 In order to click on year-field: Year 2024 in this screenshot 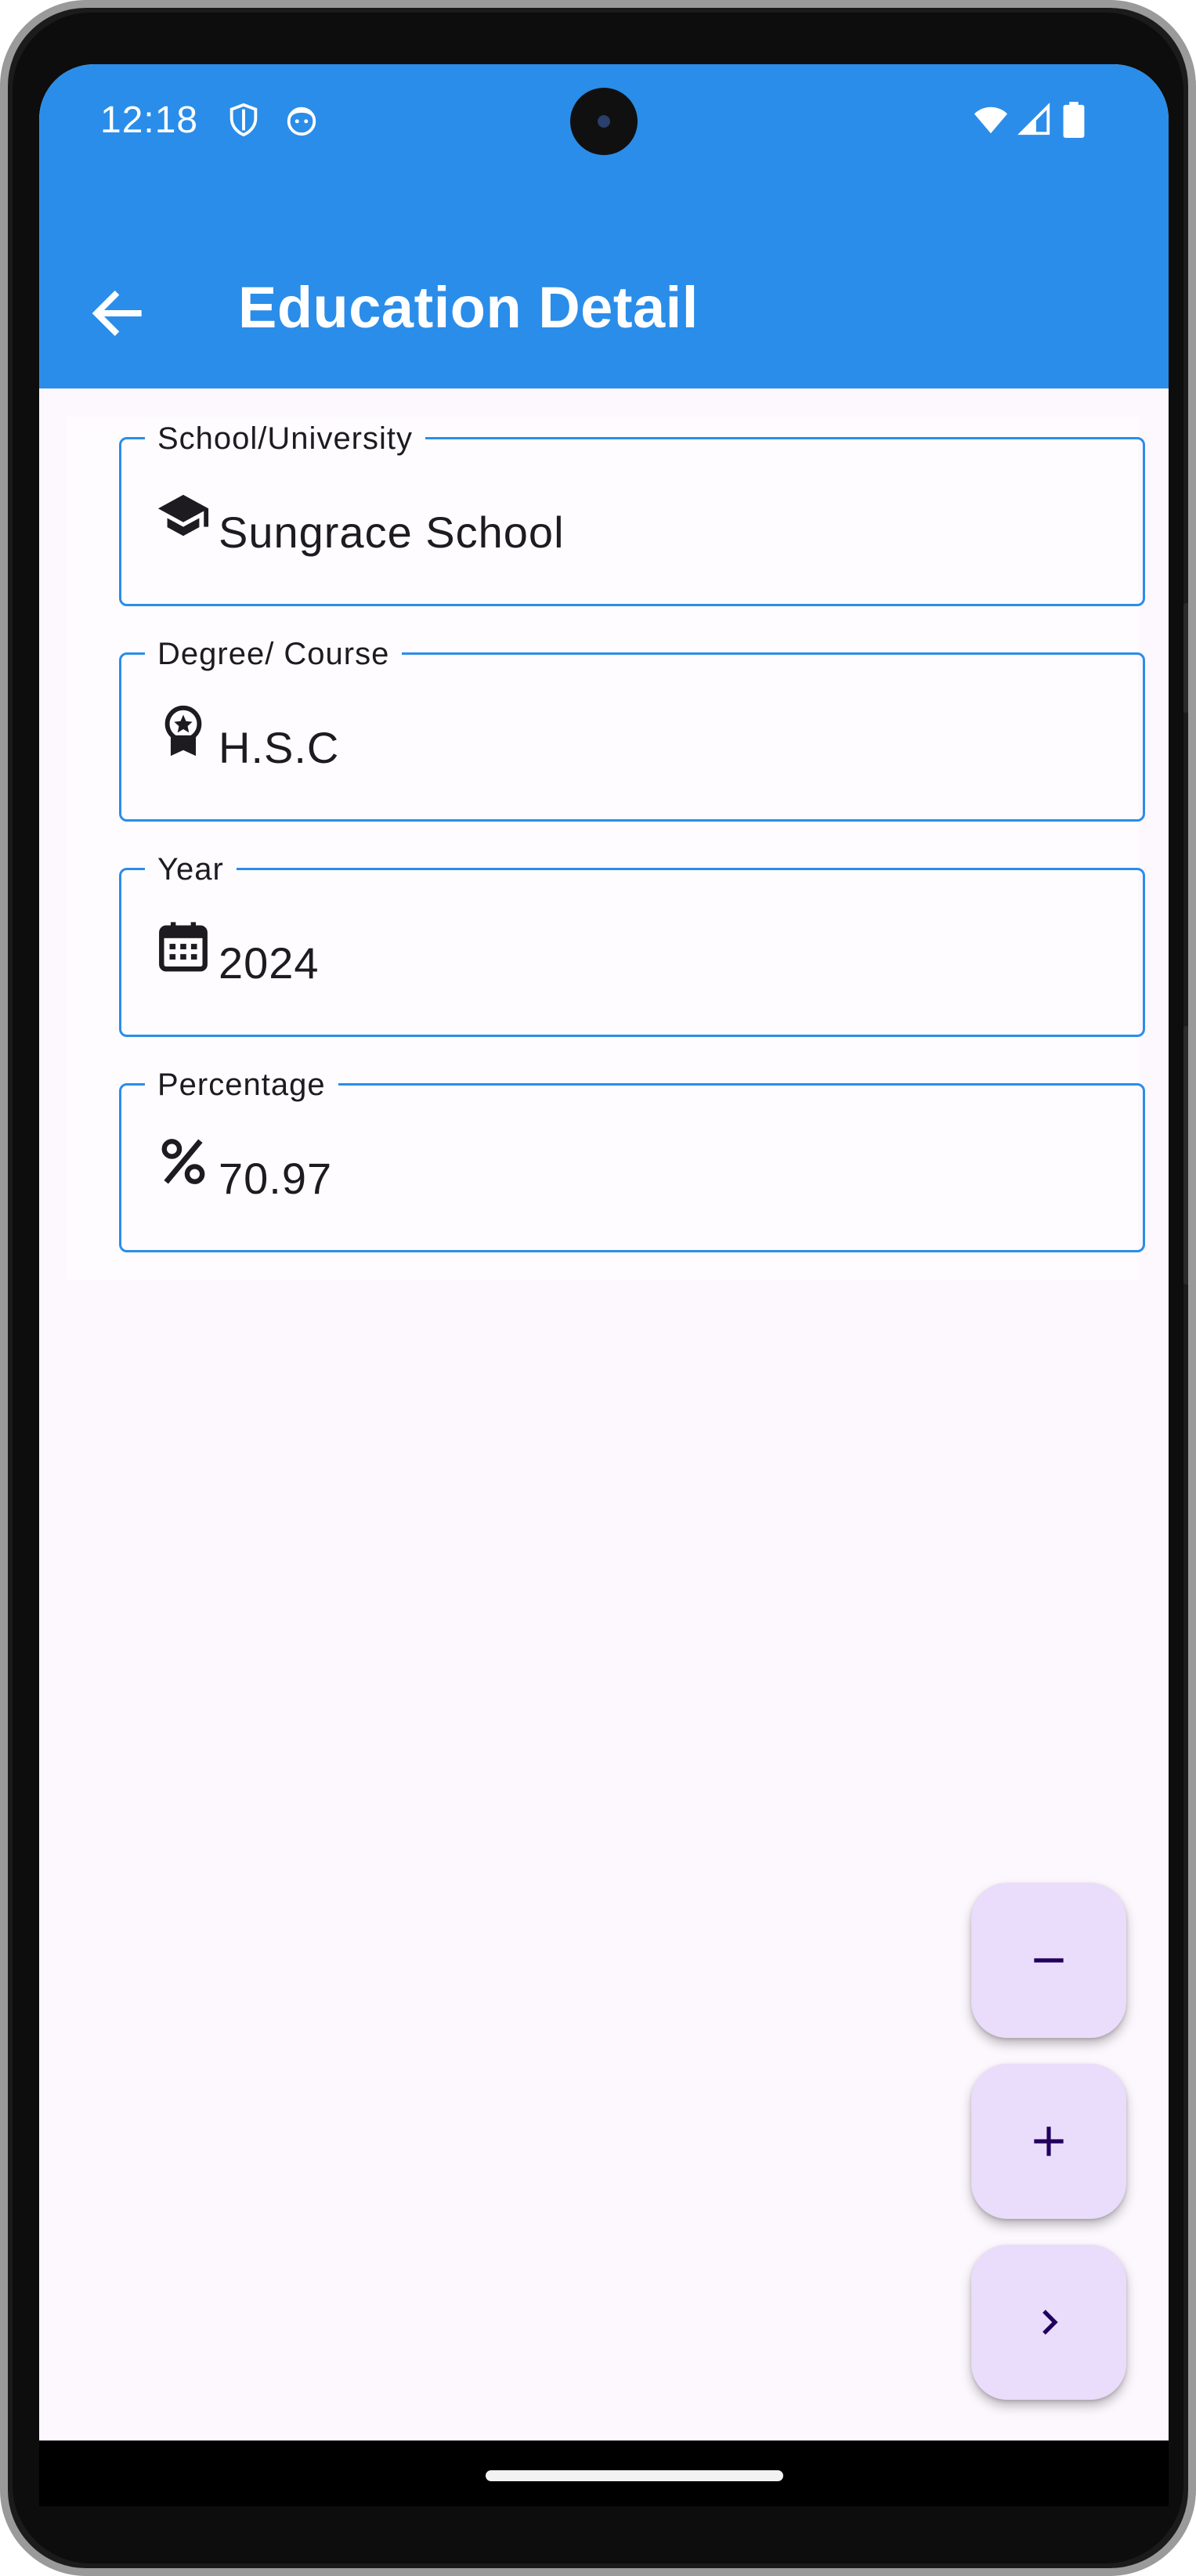, I will do `click(632, 942)`.